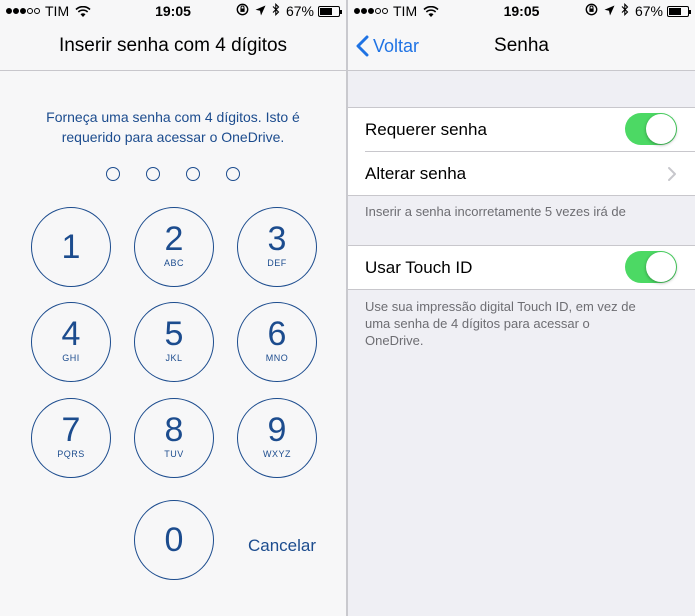  Describe the element at coordinates (651, 267) in the screenshot. I see `touch-id-toggle` at that location.